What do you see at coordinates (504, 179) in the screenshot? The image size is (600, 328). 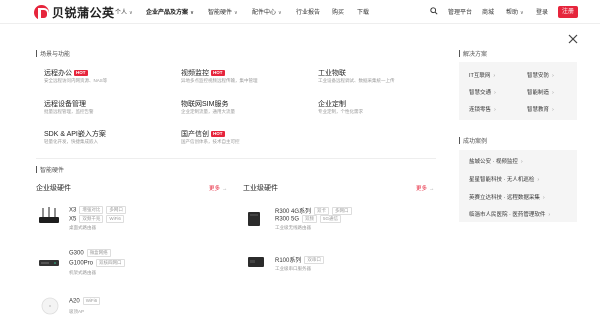 I see `case-link: 星星智能科技 · 无人机巡检 ›` at bounding box center [504, 179].